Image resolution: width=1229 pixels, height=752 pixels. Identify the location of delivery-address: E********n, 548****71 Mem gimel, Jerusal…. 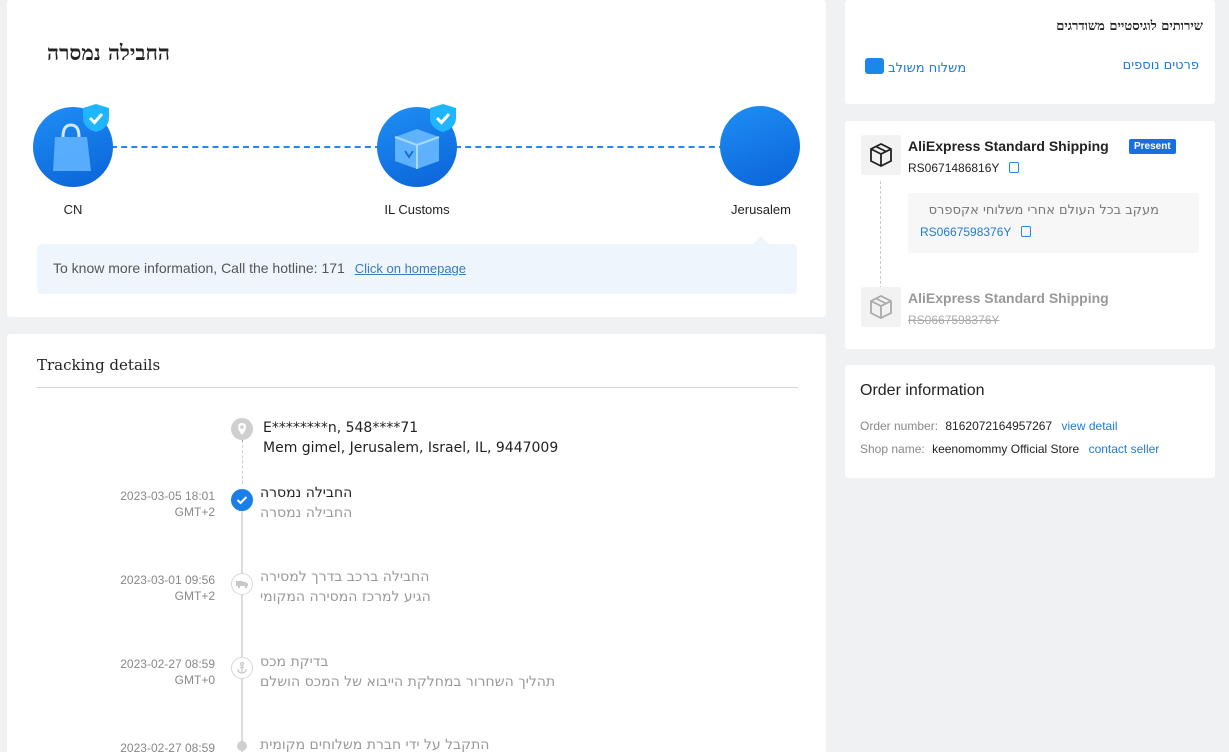
(410, 438).